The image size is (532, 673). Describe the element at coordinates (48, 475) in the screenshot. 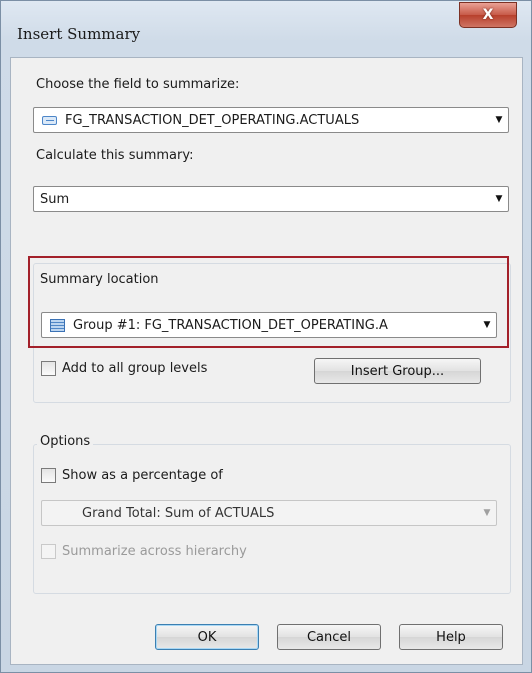

I see `show-percentage-checkbox` at that location.